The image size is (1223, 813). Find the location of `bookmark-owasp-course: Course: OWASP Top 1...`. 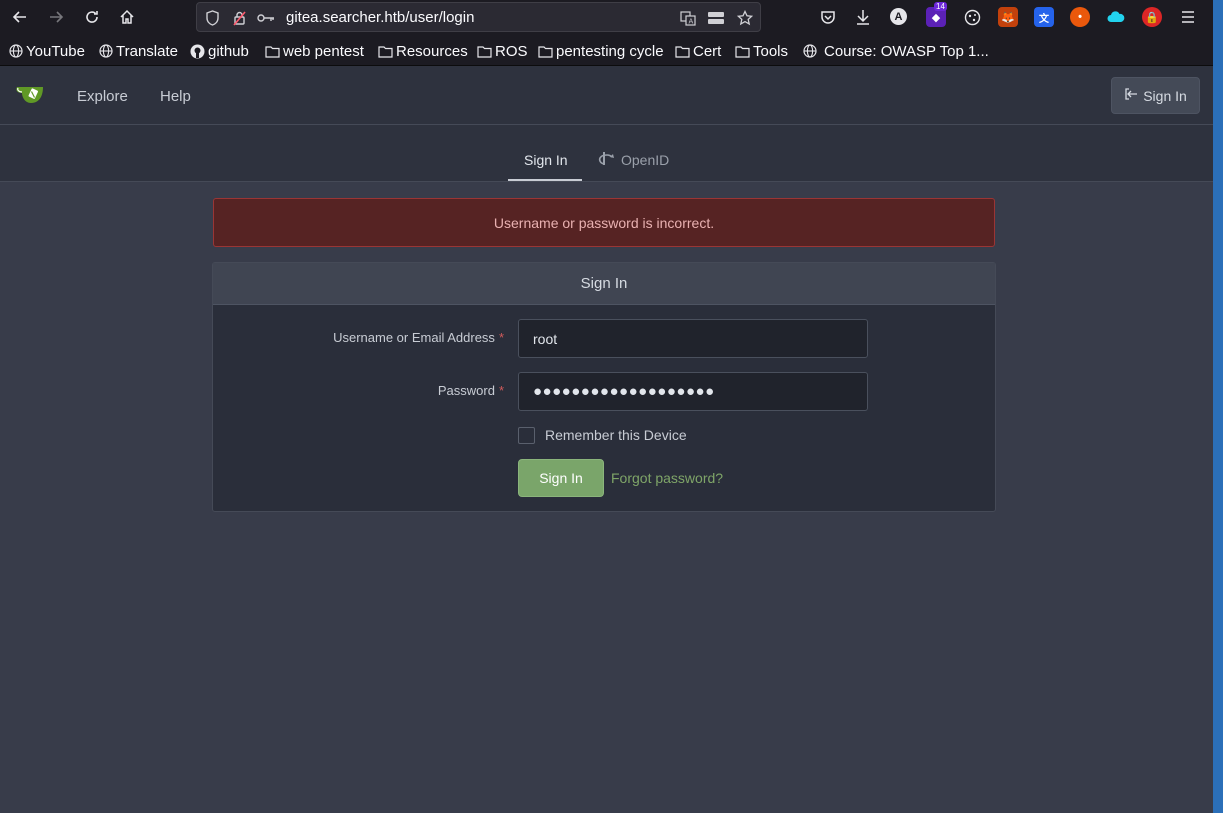

bookmark-owasp-course: Course: OWASP Top 1... is located at coordinates (895, 51).